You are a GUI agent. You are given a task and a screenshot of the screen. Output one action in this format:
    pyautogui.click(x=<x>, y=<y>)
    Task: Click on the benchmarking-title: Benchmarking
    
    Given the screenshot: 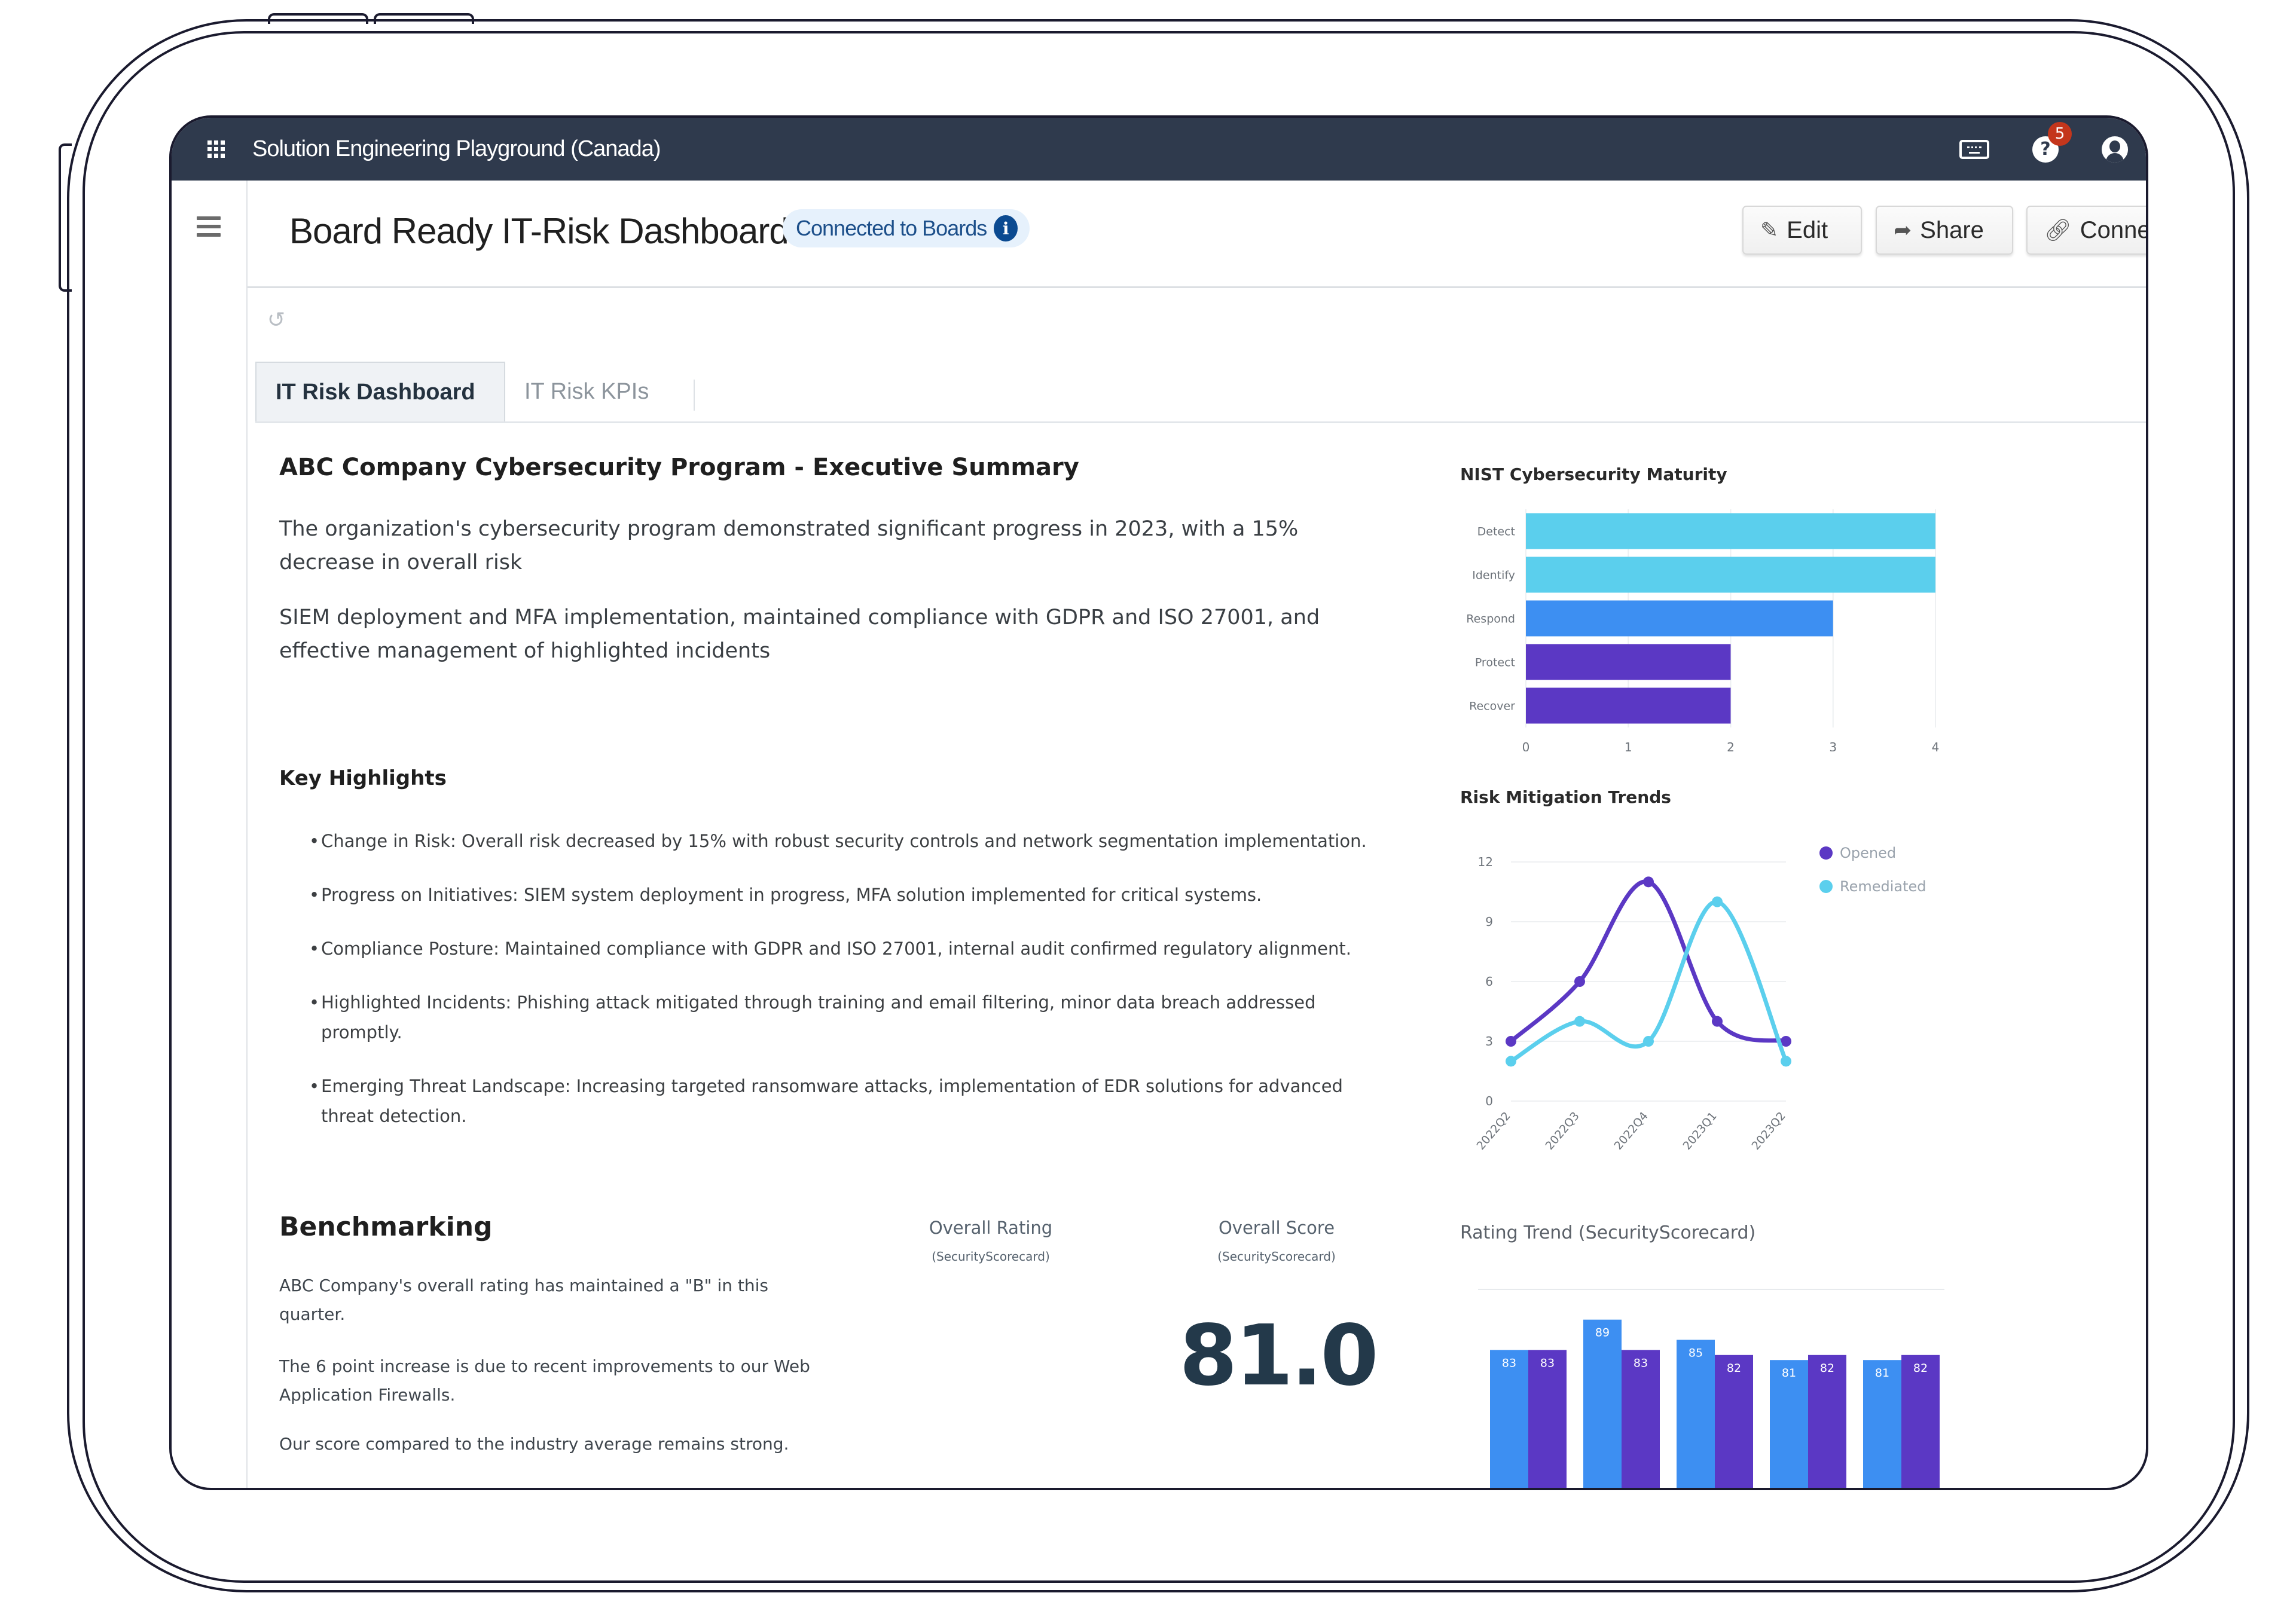 What is the action you would take?
    pyautogui.click(x=386, y=1227)
    